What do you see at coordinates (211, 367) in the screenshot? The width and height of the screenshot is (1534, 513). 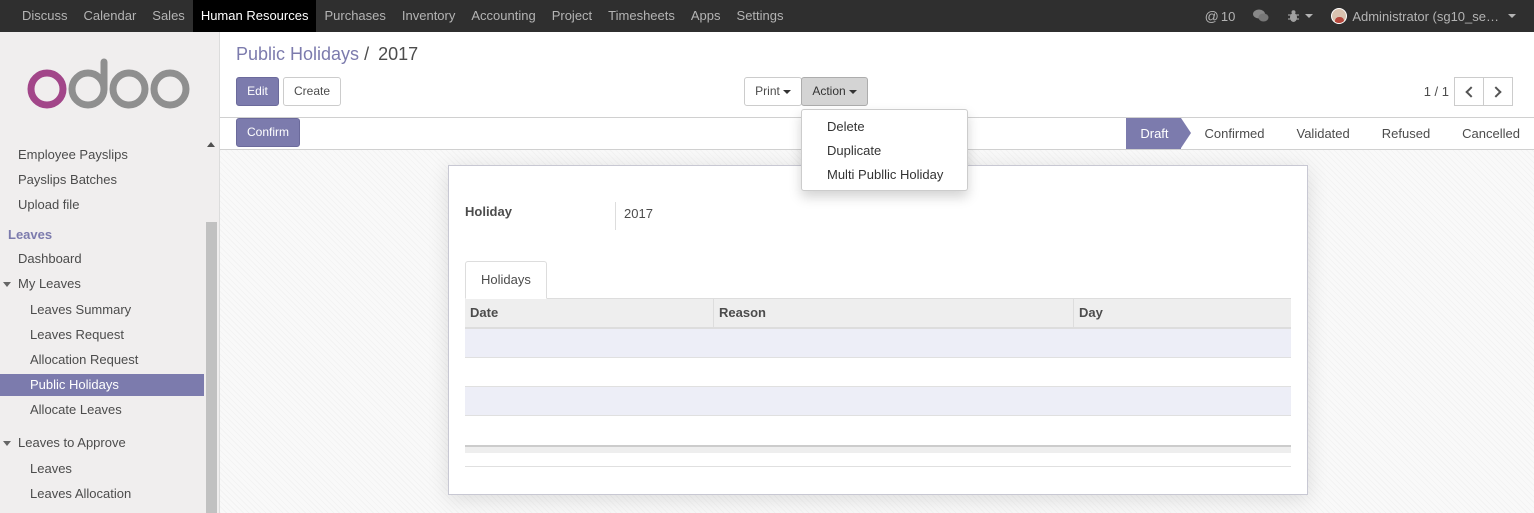 I see `sidebar-scrollbar` at bounding box center [211, 367].